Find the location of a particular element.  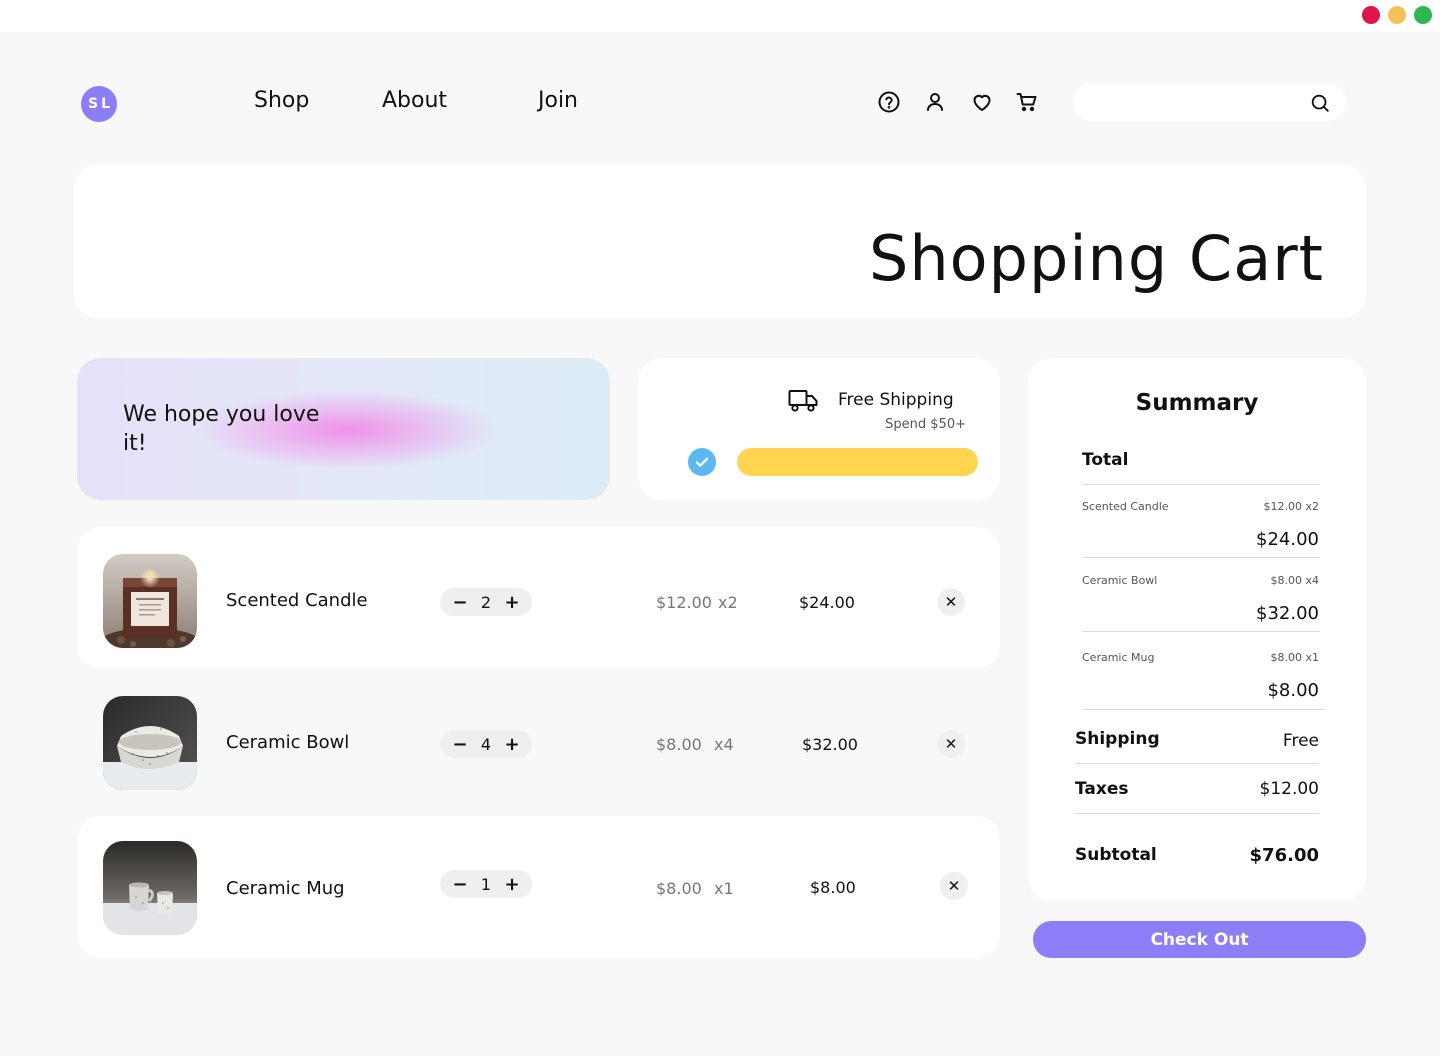

quantity-stepper: − 1 + is located at coordinates (486, 884).